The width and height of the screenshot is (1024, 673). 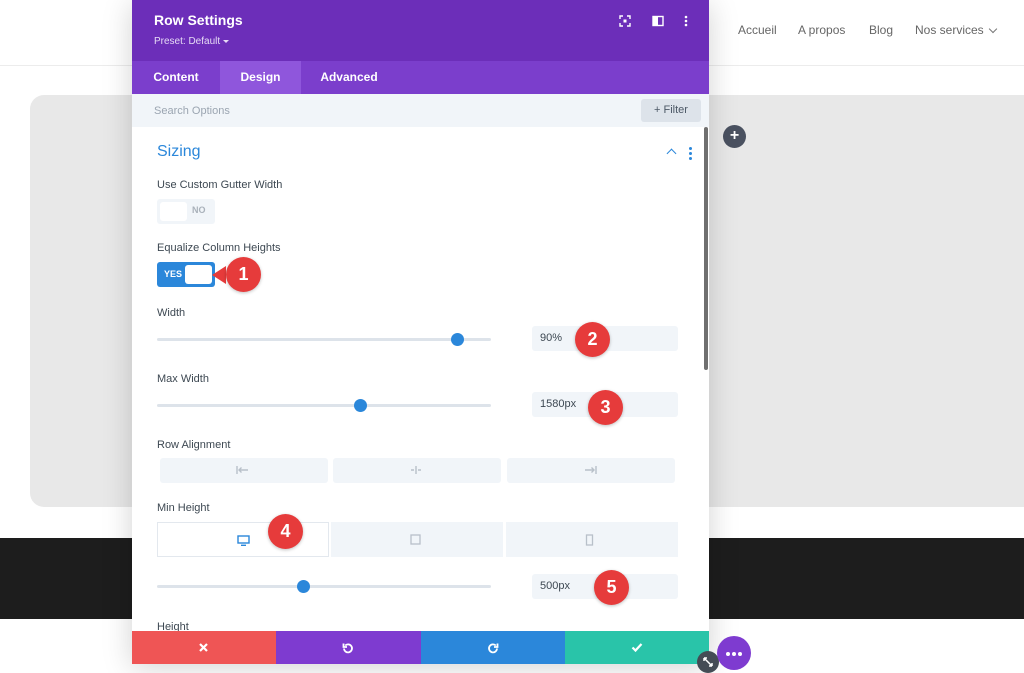 What do you see at coordinates (881, 30) in the screenshot?
I see `nav-link-blog: Blog` at bounding box center [881, 30].